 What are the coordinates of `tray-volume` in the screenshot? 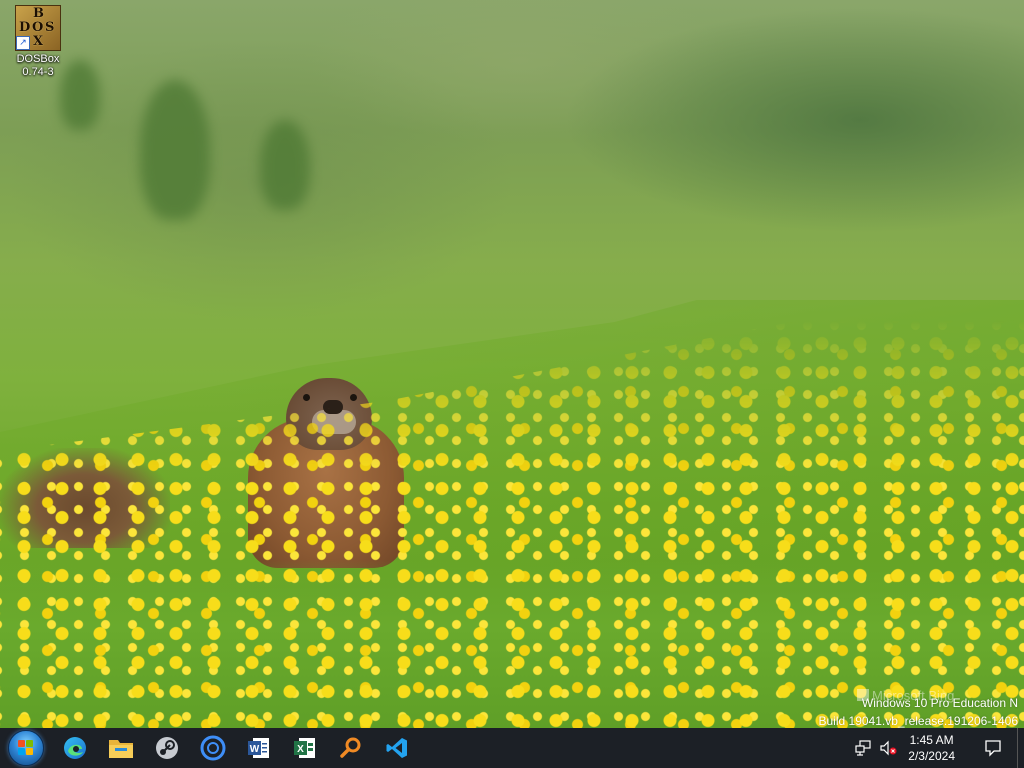 It's located at (888, 748).